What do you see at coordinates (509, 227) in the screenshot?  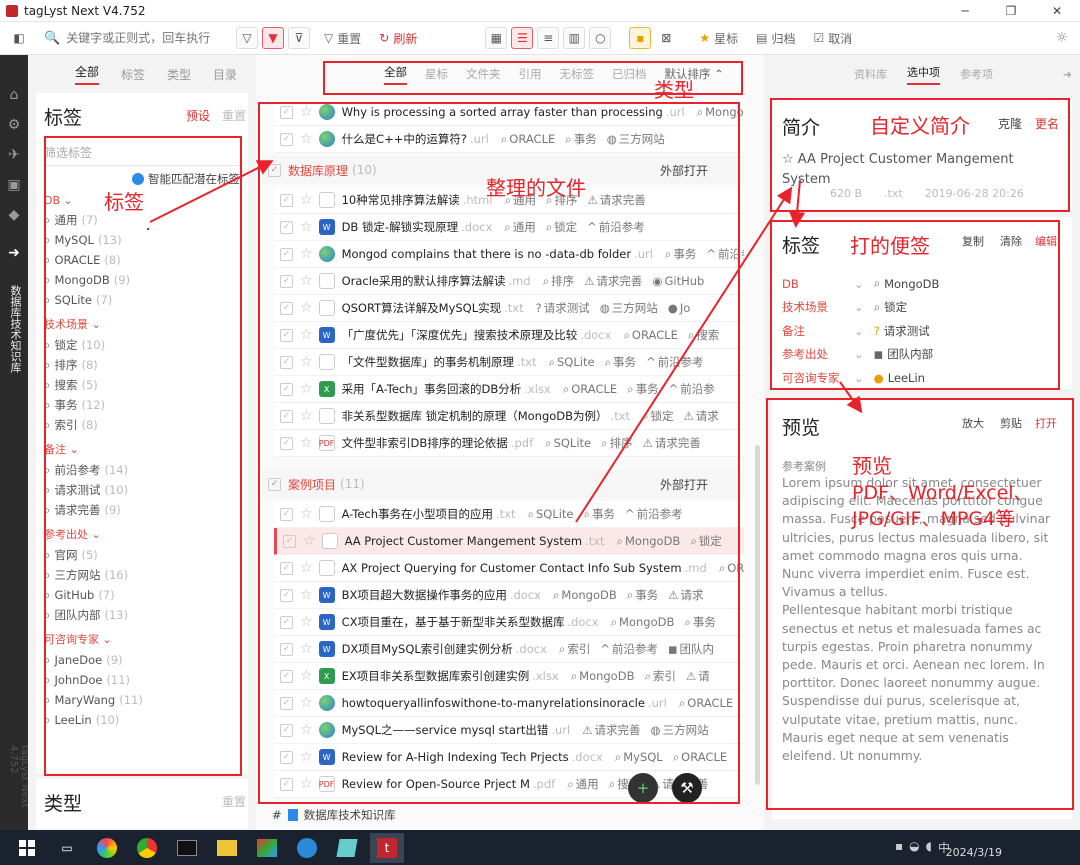 I see `file-row: ✓ ☆ W DB 锁定-解锁实现原理 .docx ⌕ 通用 ⌕ 锁定 ^ 前沿参考` at bounding box center [509, 227].